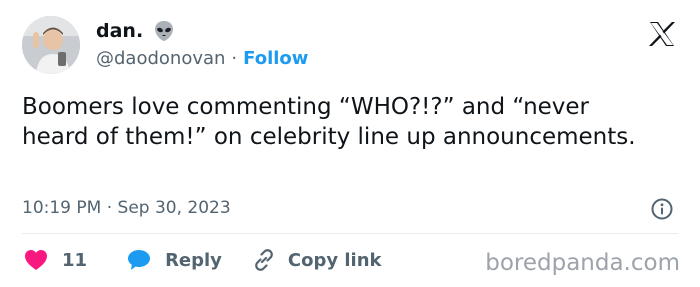 The height and width of the screenshot is (287, 700). Describe the element at coordinates (160, 58) in the screenshot. I see `author-handle: @daodonovan` at that location.